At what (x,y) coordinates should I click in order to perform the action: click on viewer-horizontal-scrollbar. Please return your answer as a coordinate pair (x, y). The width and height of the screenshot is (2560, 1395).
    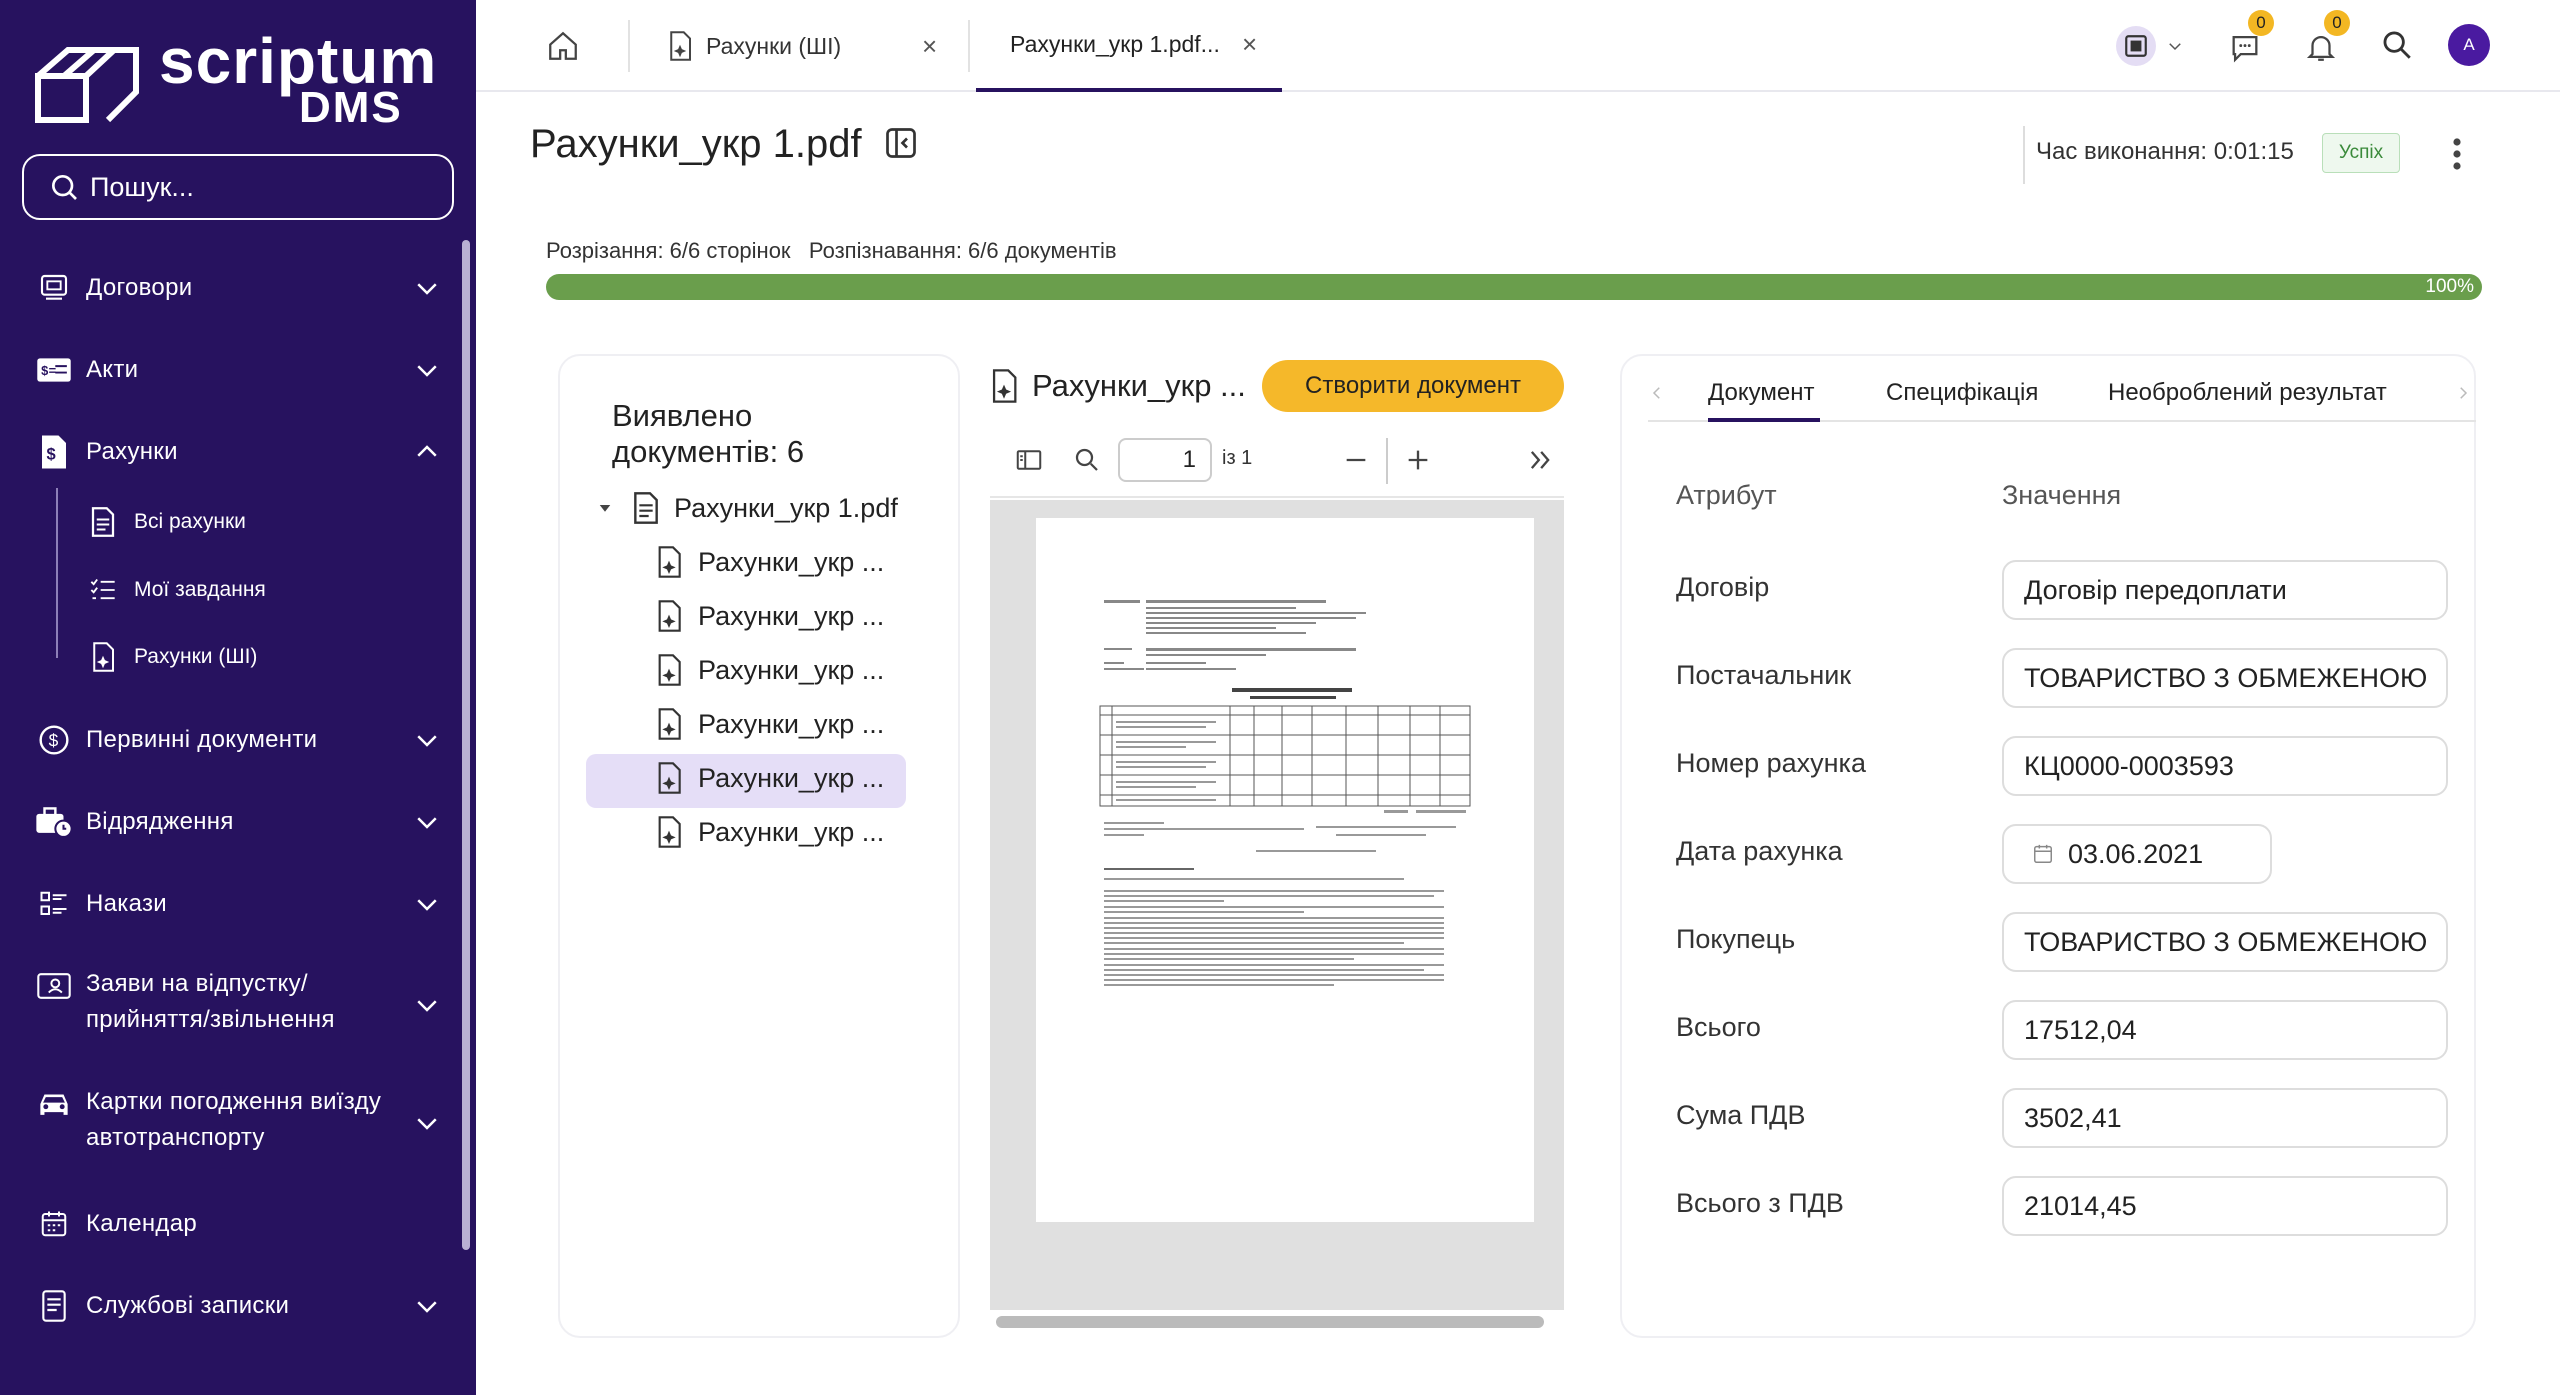
    Looking at the image, I should click on (1270, 1322).